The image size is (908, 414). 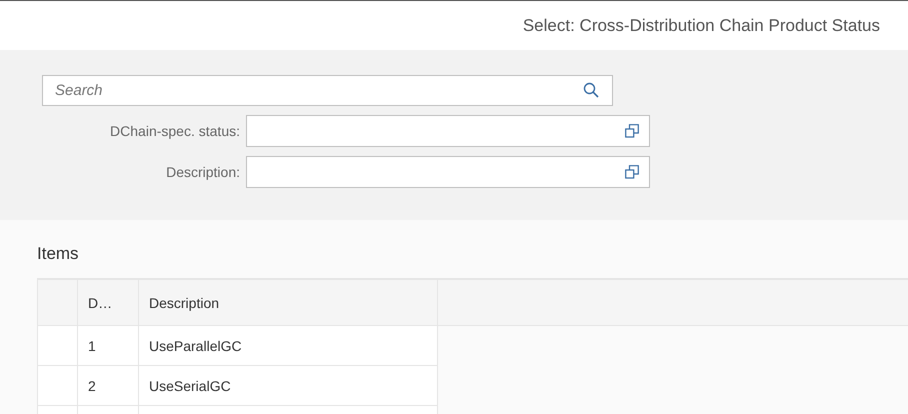 What do you see at coordinates (58, 254) in the screenshot?
I see `section-title: Items` at bounding box center [58, 254].